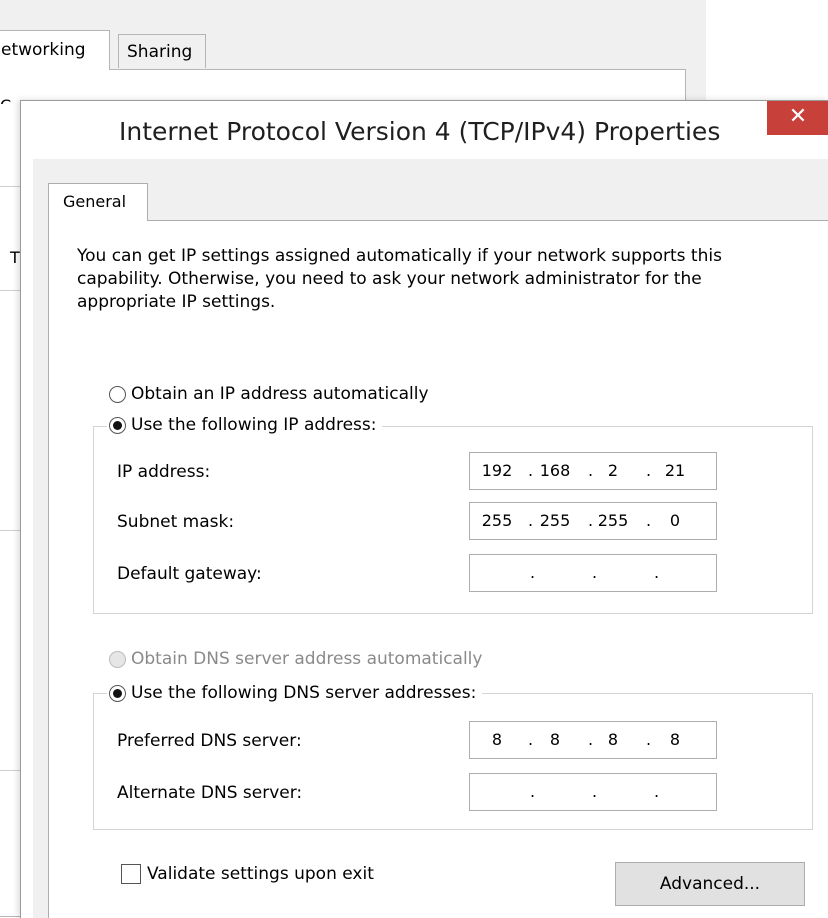 The image size is (828, 918). What do you see at coordinates (280, 394) in the screenshot?
I see `obtain-ip-auto-label: Obtain an IP address automatically` at bounding box center [280, 394].